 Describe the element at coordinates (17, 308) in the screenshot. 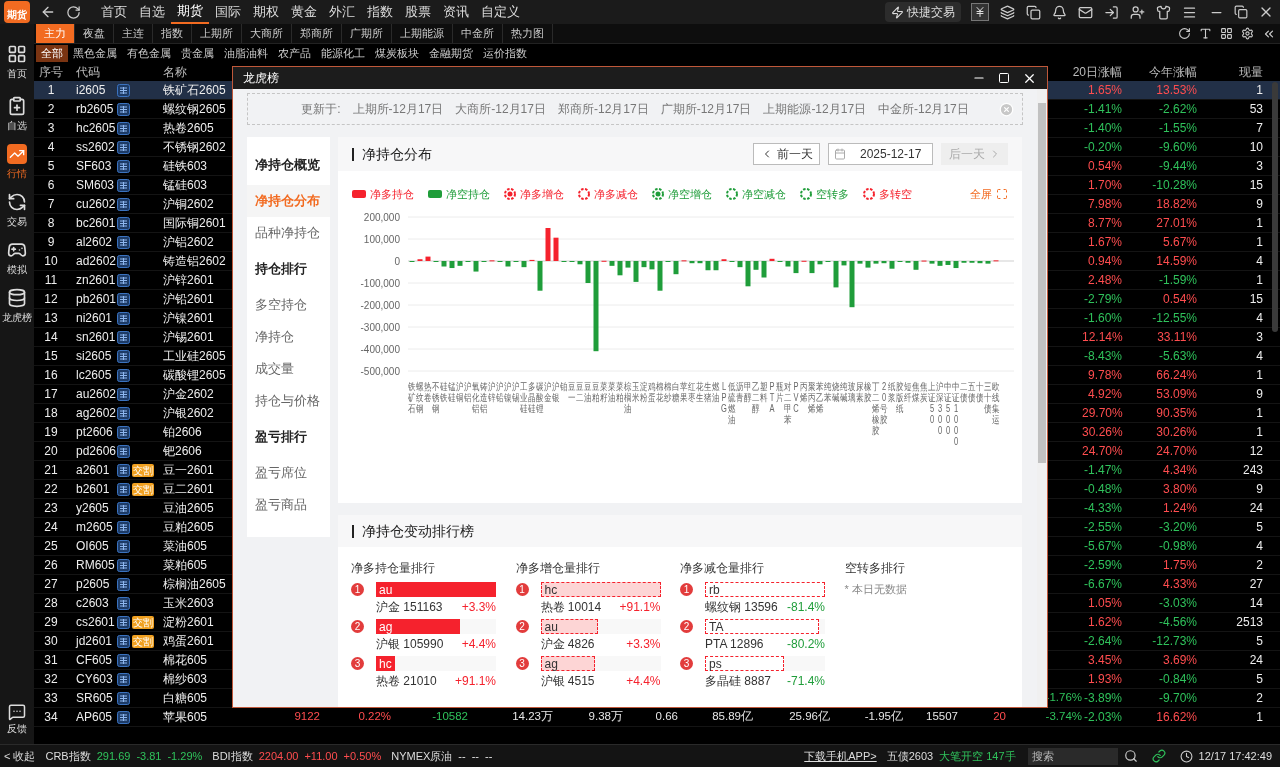

I see `sidebar-item: 龙虎榜` at that location.